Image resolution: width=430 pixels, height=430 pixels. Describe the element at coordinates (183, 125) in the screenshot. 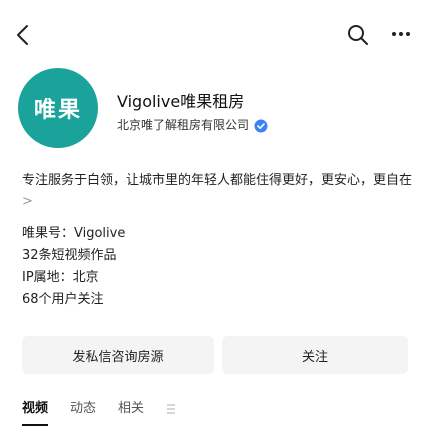

I see `verification-text: 北京唯了解租房有限公司` at that location.